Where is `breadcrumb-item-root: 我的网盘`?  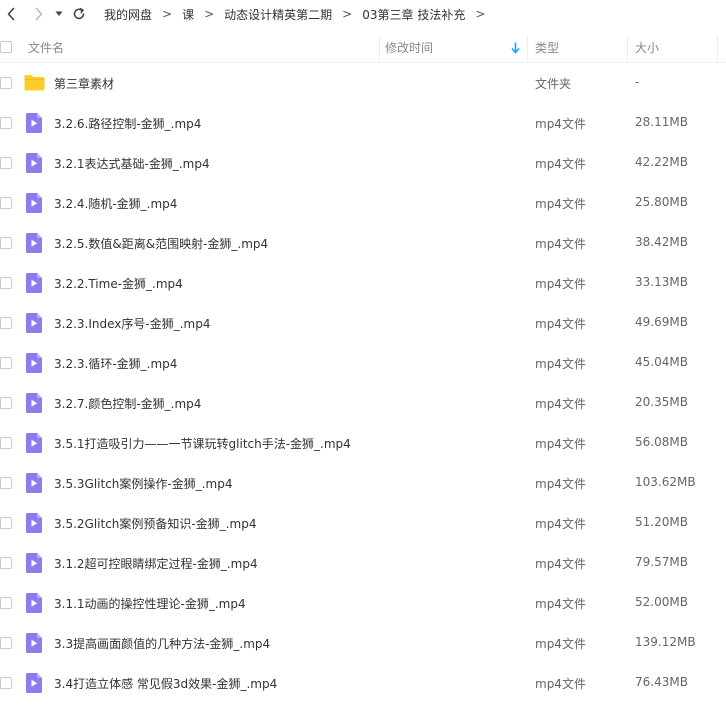
breadcrumb-item-root: 我的网盘 is located at coordinates (128, 14).